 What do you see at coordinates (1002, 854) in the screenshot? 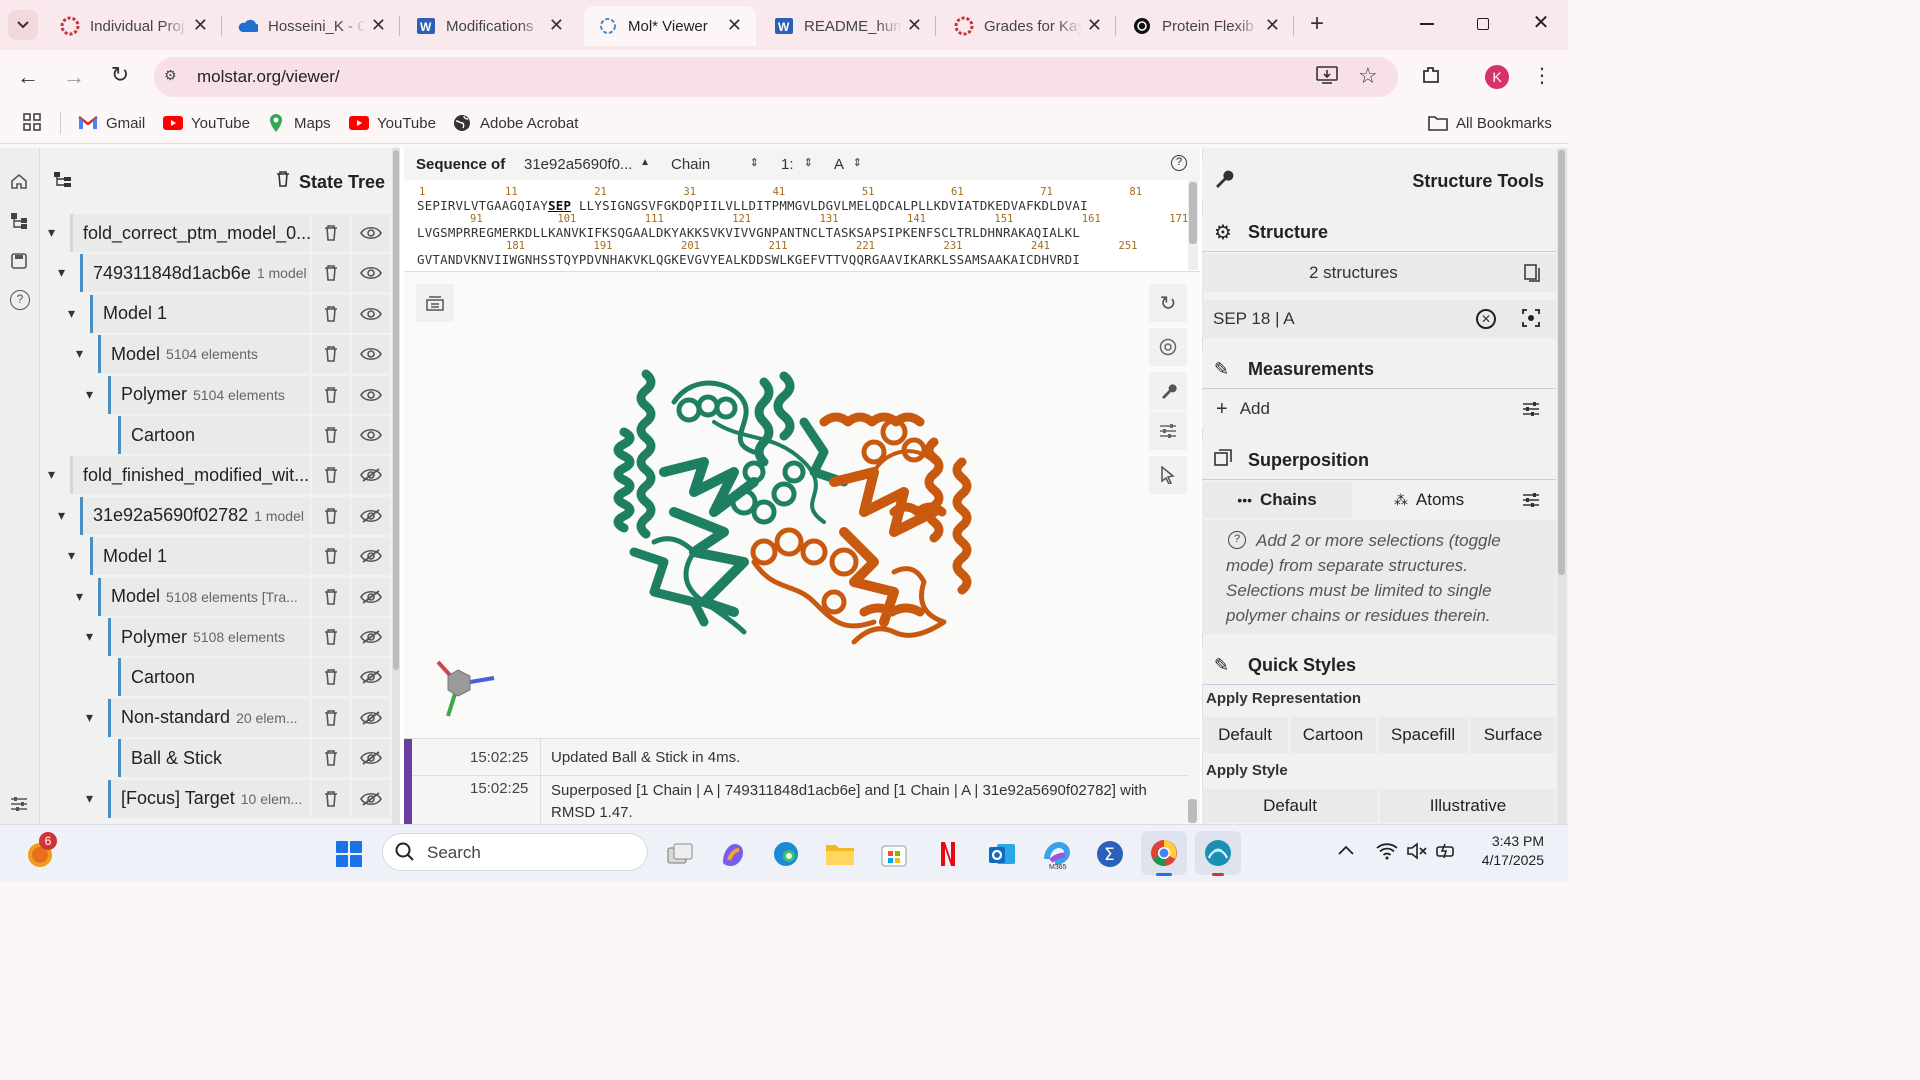
I see `outlook-icon` at bounding box center [1002, 854].